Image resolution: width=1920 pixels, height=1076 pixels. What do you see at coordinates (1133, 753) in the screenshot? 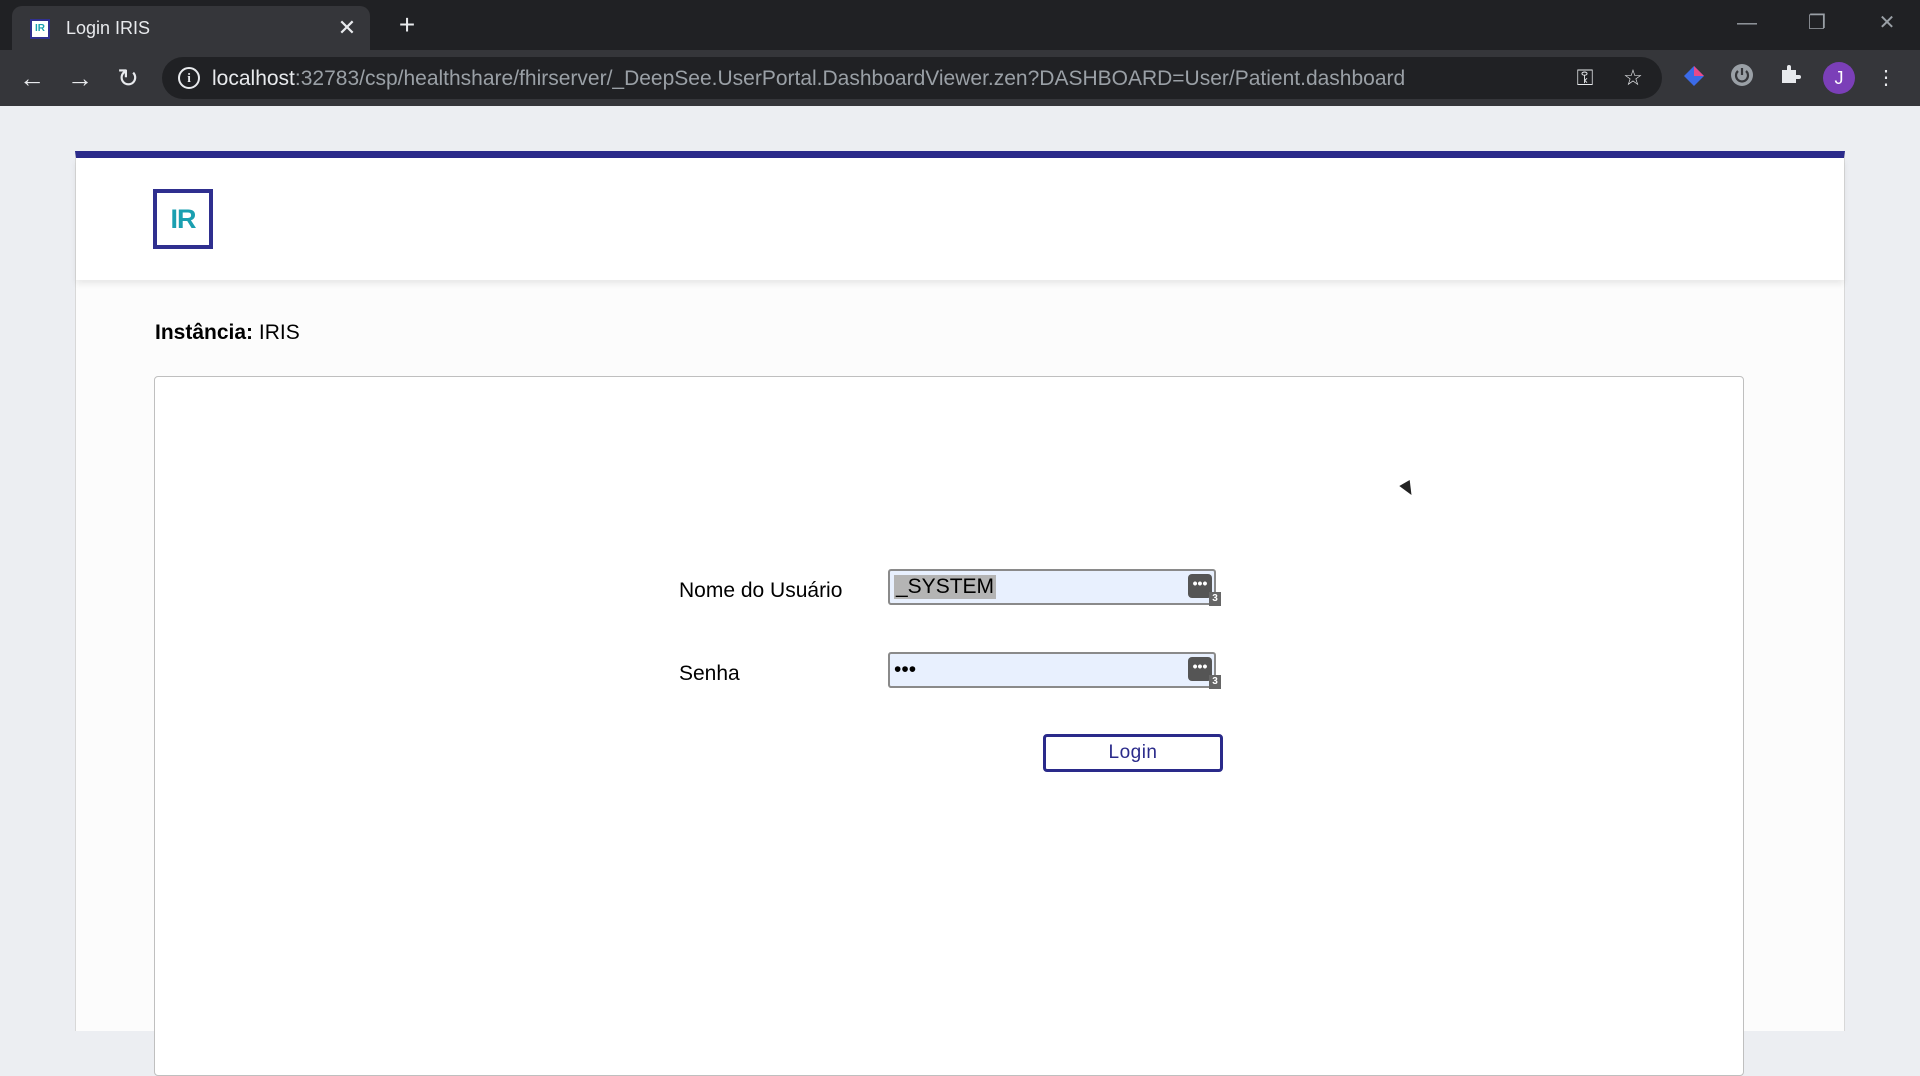
I see `login-button: Login` at bounding box center [1133, 753].